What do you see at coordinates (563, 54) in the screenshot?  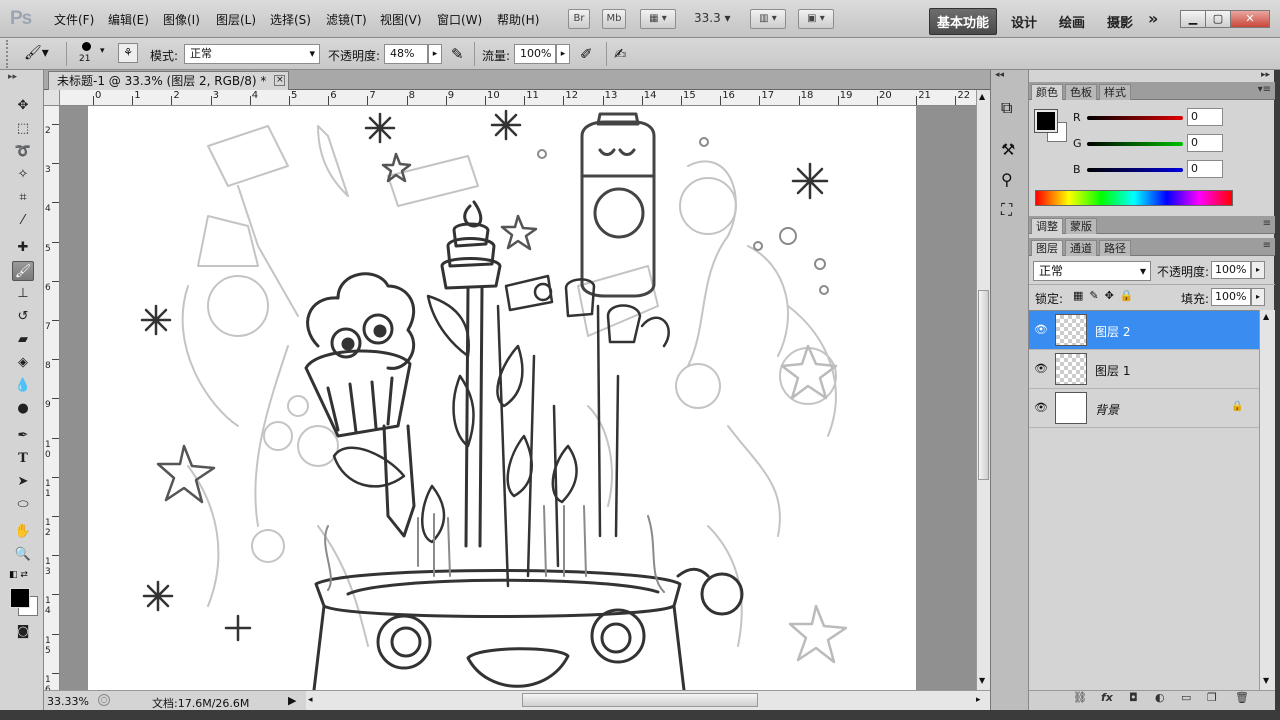 I see `flow-slider-button: ▸` at bounding box center [563, 54].